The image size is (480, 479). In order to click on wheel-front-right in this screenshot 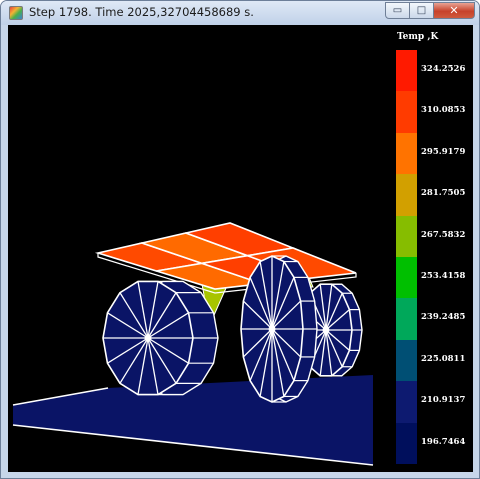, I will do `click(279, 329)`.